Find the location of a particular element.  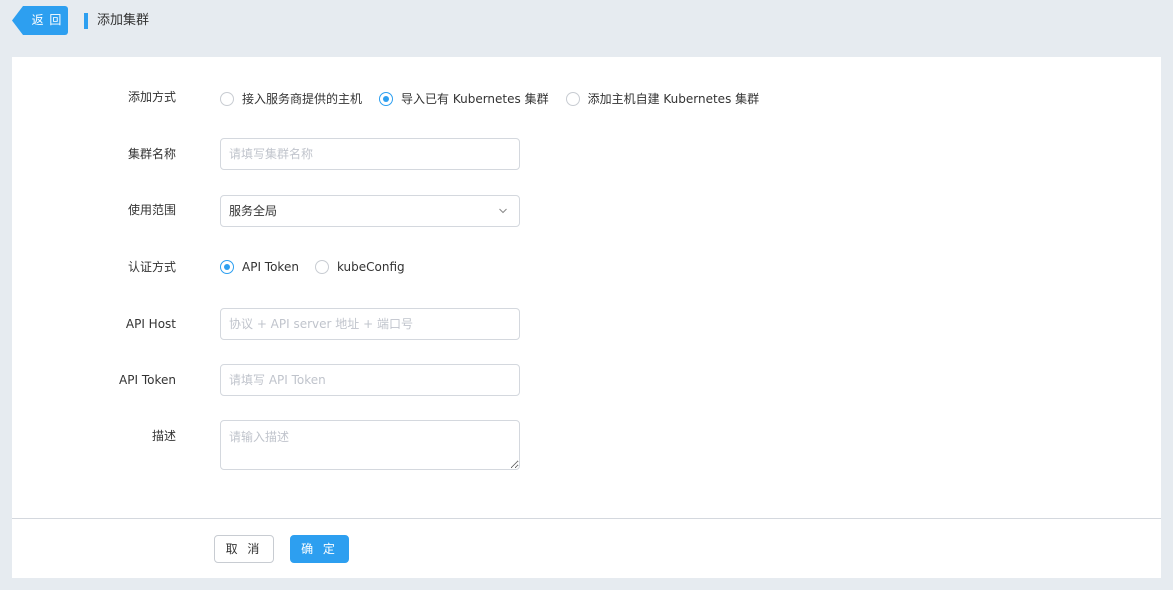

radio-api-token: API Token is located at coordinates (259, 267).